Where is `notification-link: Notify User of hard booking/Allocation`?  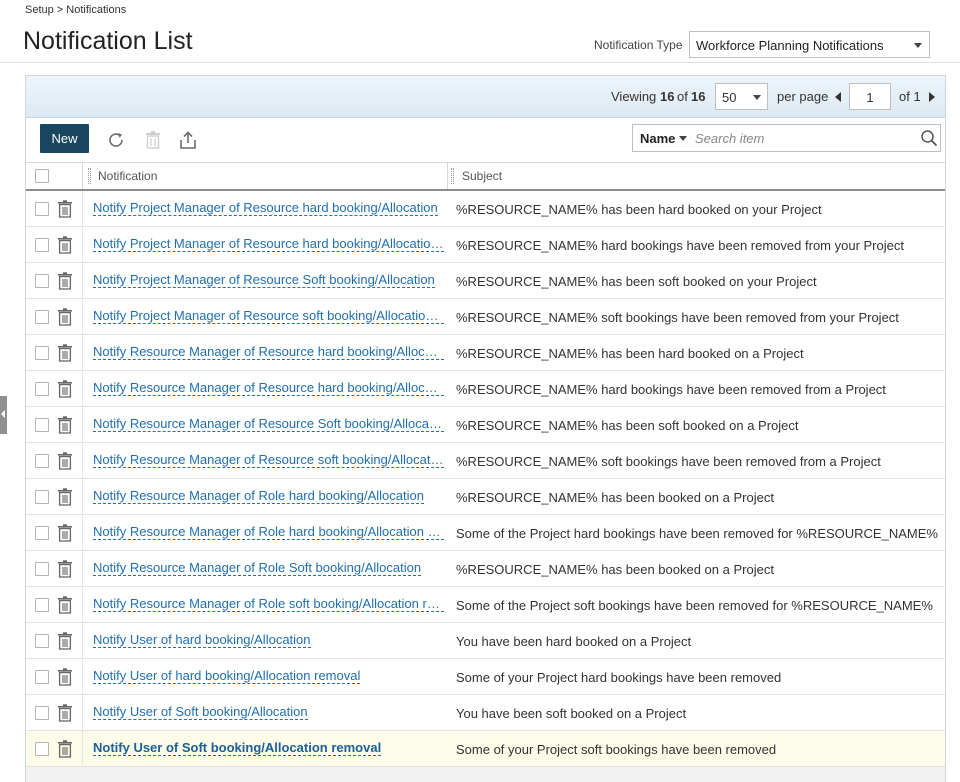
notification-link: Notify User of hard booking/Allocation is located at coordinates (202, 640).